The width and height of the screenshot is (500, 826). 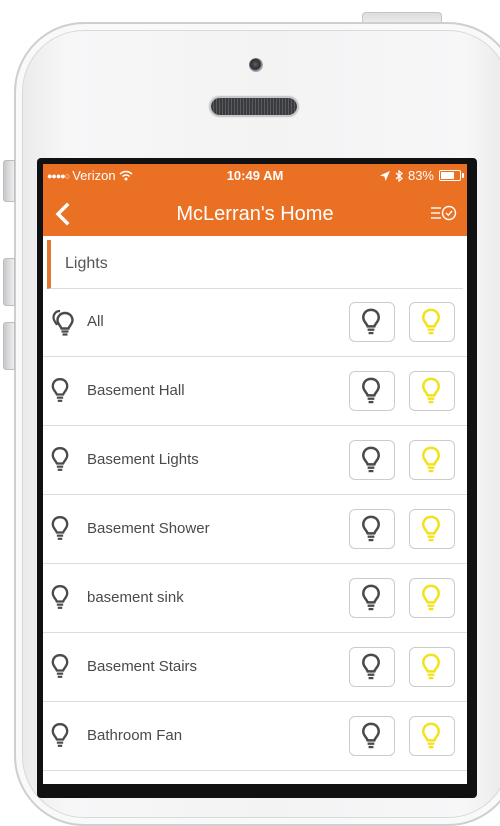 I want to click on light-row: Basement Hall, so click(x=255, y=391).